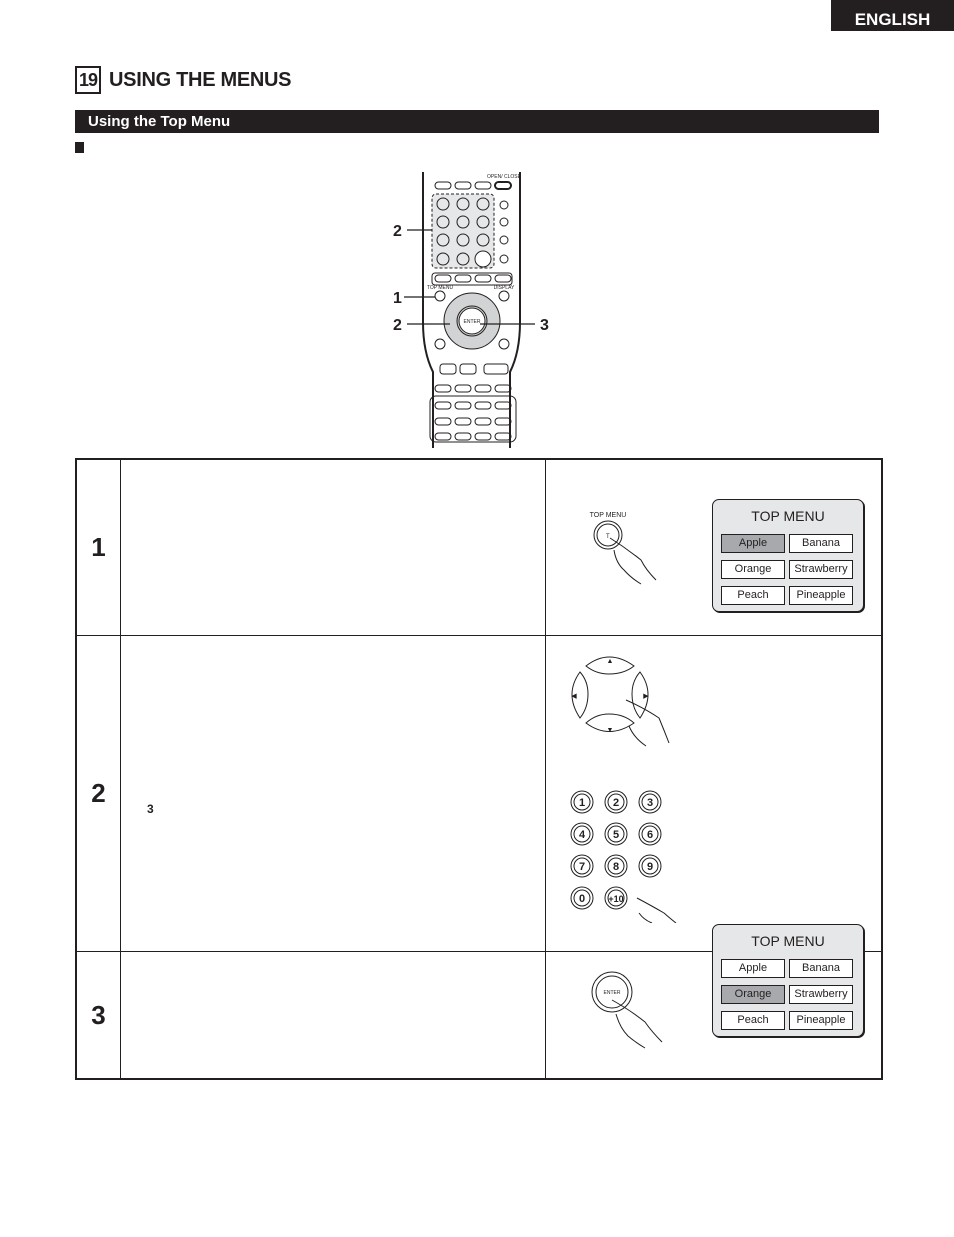 The width and height of the screenshot is (954, 1237). Describe the element at coordinates (98, 793) in the screenshot. I see `step-number: 2` at that location.